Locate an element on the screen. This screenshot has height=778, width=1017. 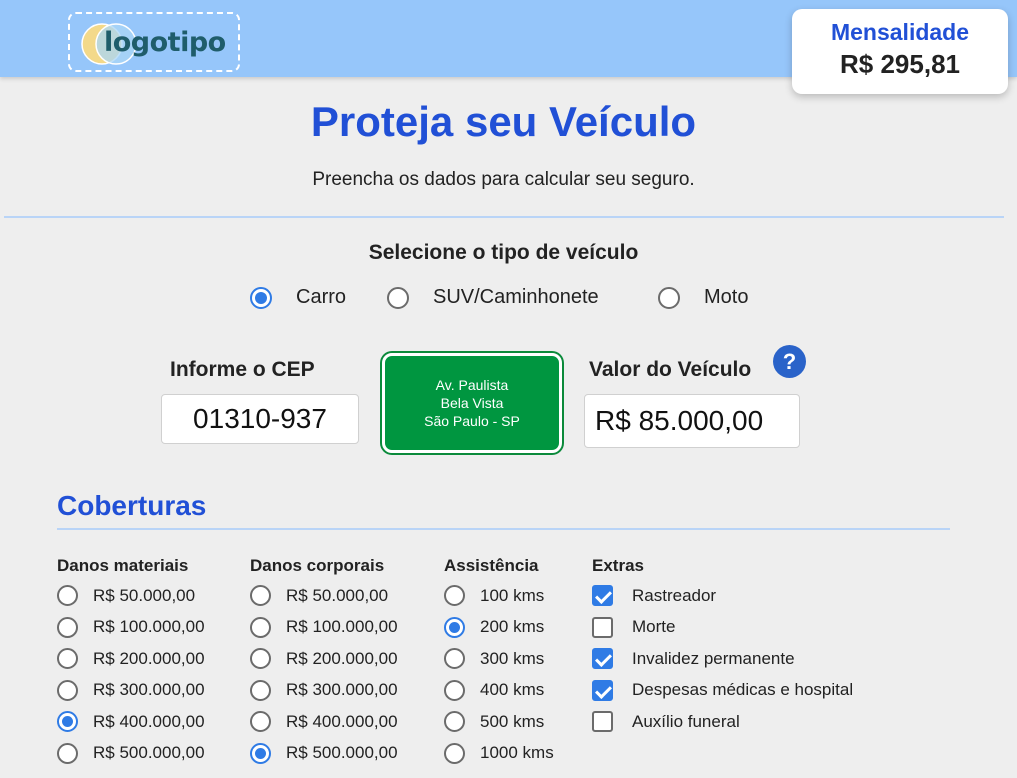
vehicle-type-label: Moto is located at coordinates (726, 297).